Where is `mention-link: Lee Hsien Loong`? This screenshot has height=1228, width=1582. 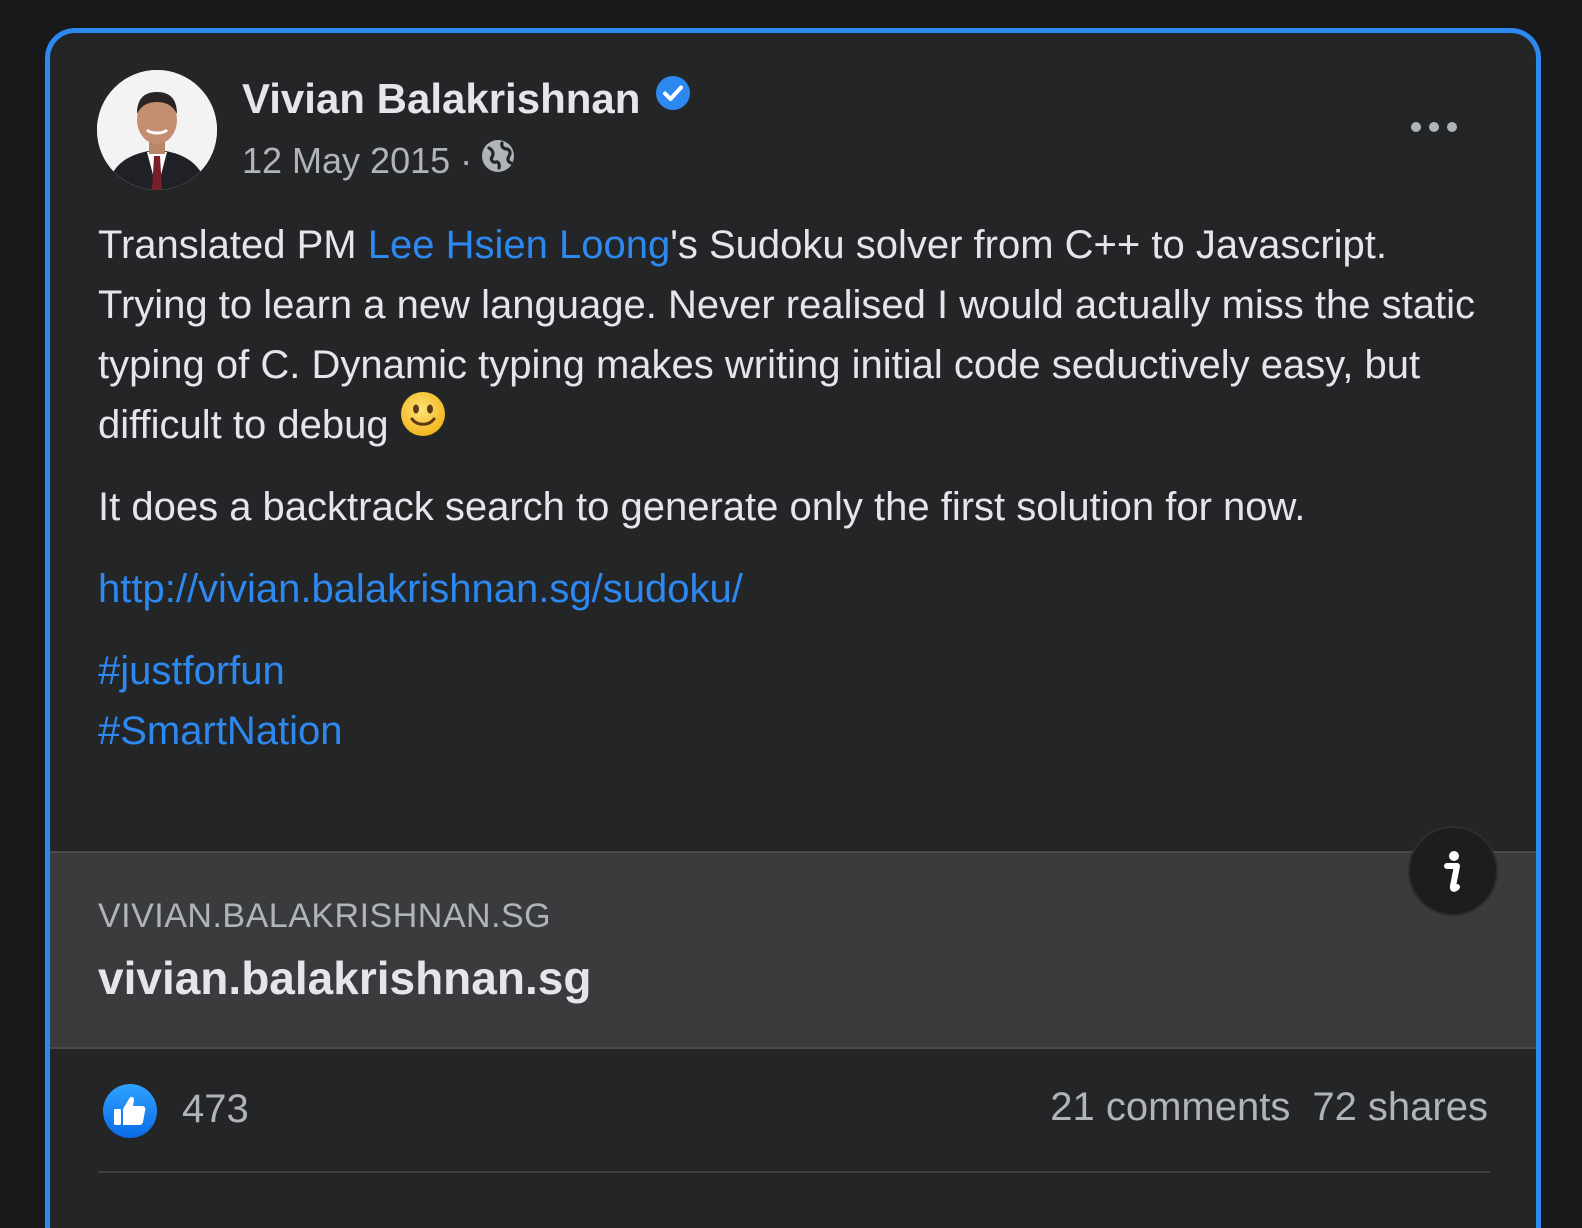 mention-link: Lee Hsien Loong is located at coordinates (519, 245).